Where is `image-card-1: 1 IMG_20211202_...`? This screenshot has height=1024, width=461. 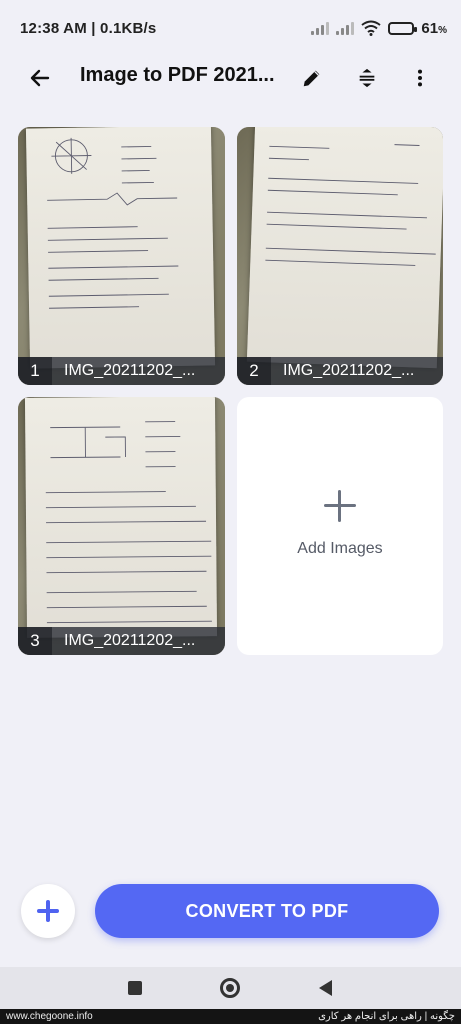
image-card-1: 1 IMG_20211202_... is located at coordinates (121, 256).